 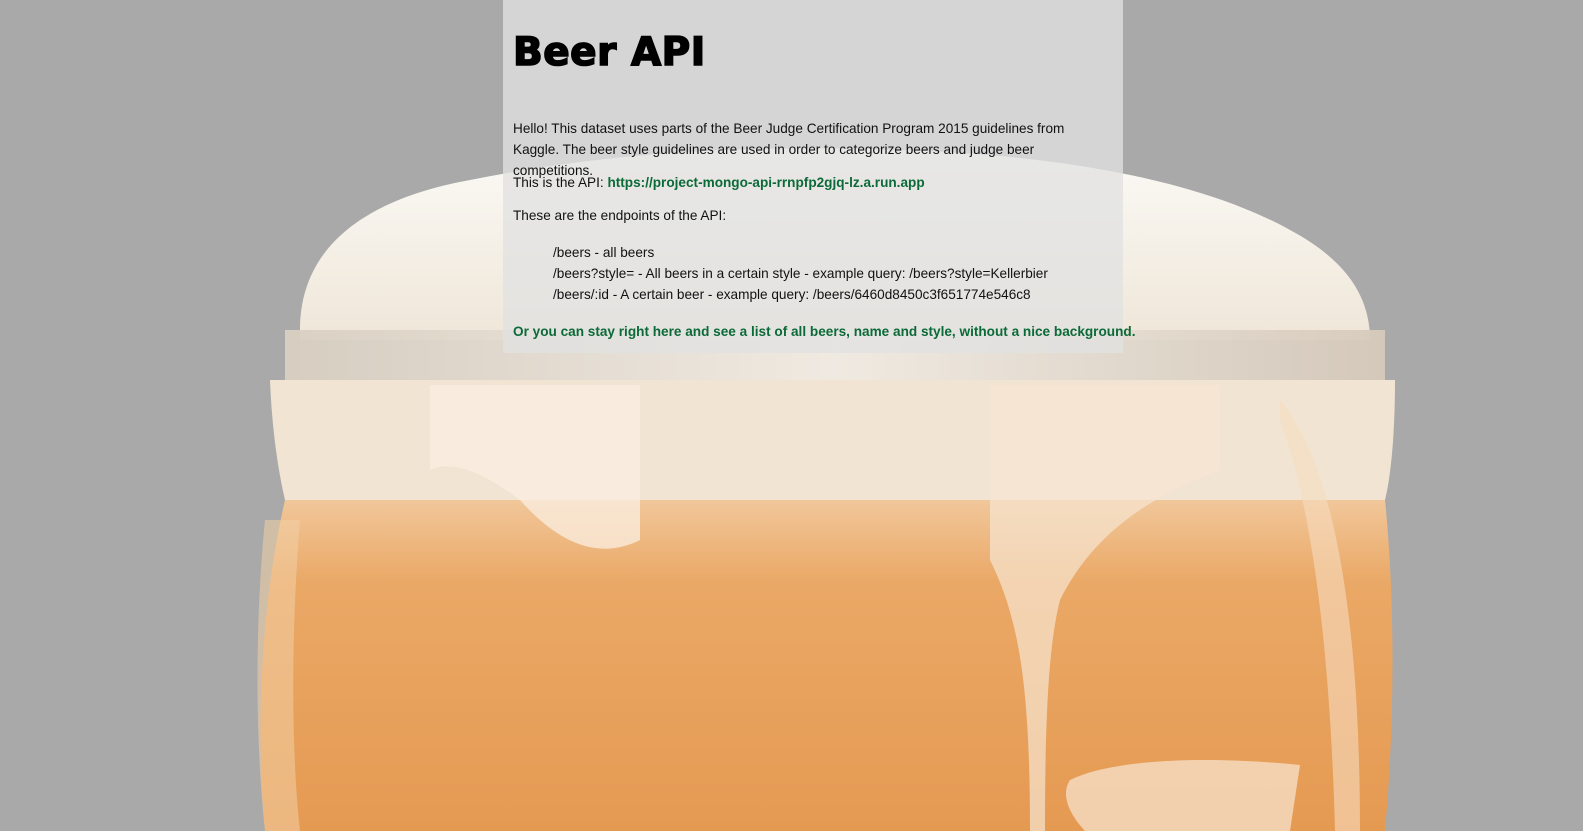 I want to click on endpoints-heading: These are the endpoints of the API:, so click(x=620, y=215).